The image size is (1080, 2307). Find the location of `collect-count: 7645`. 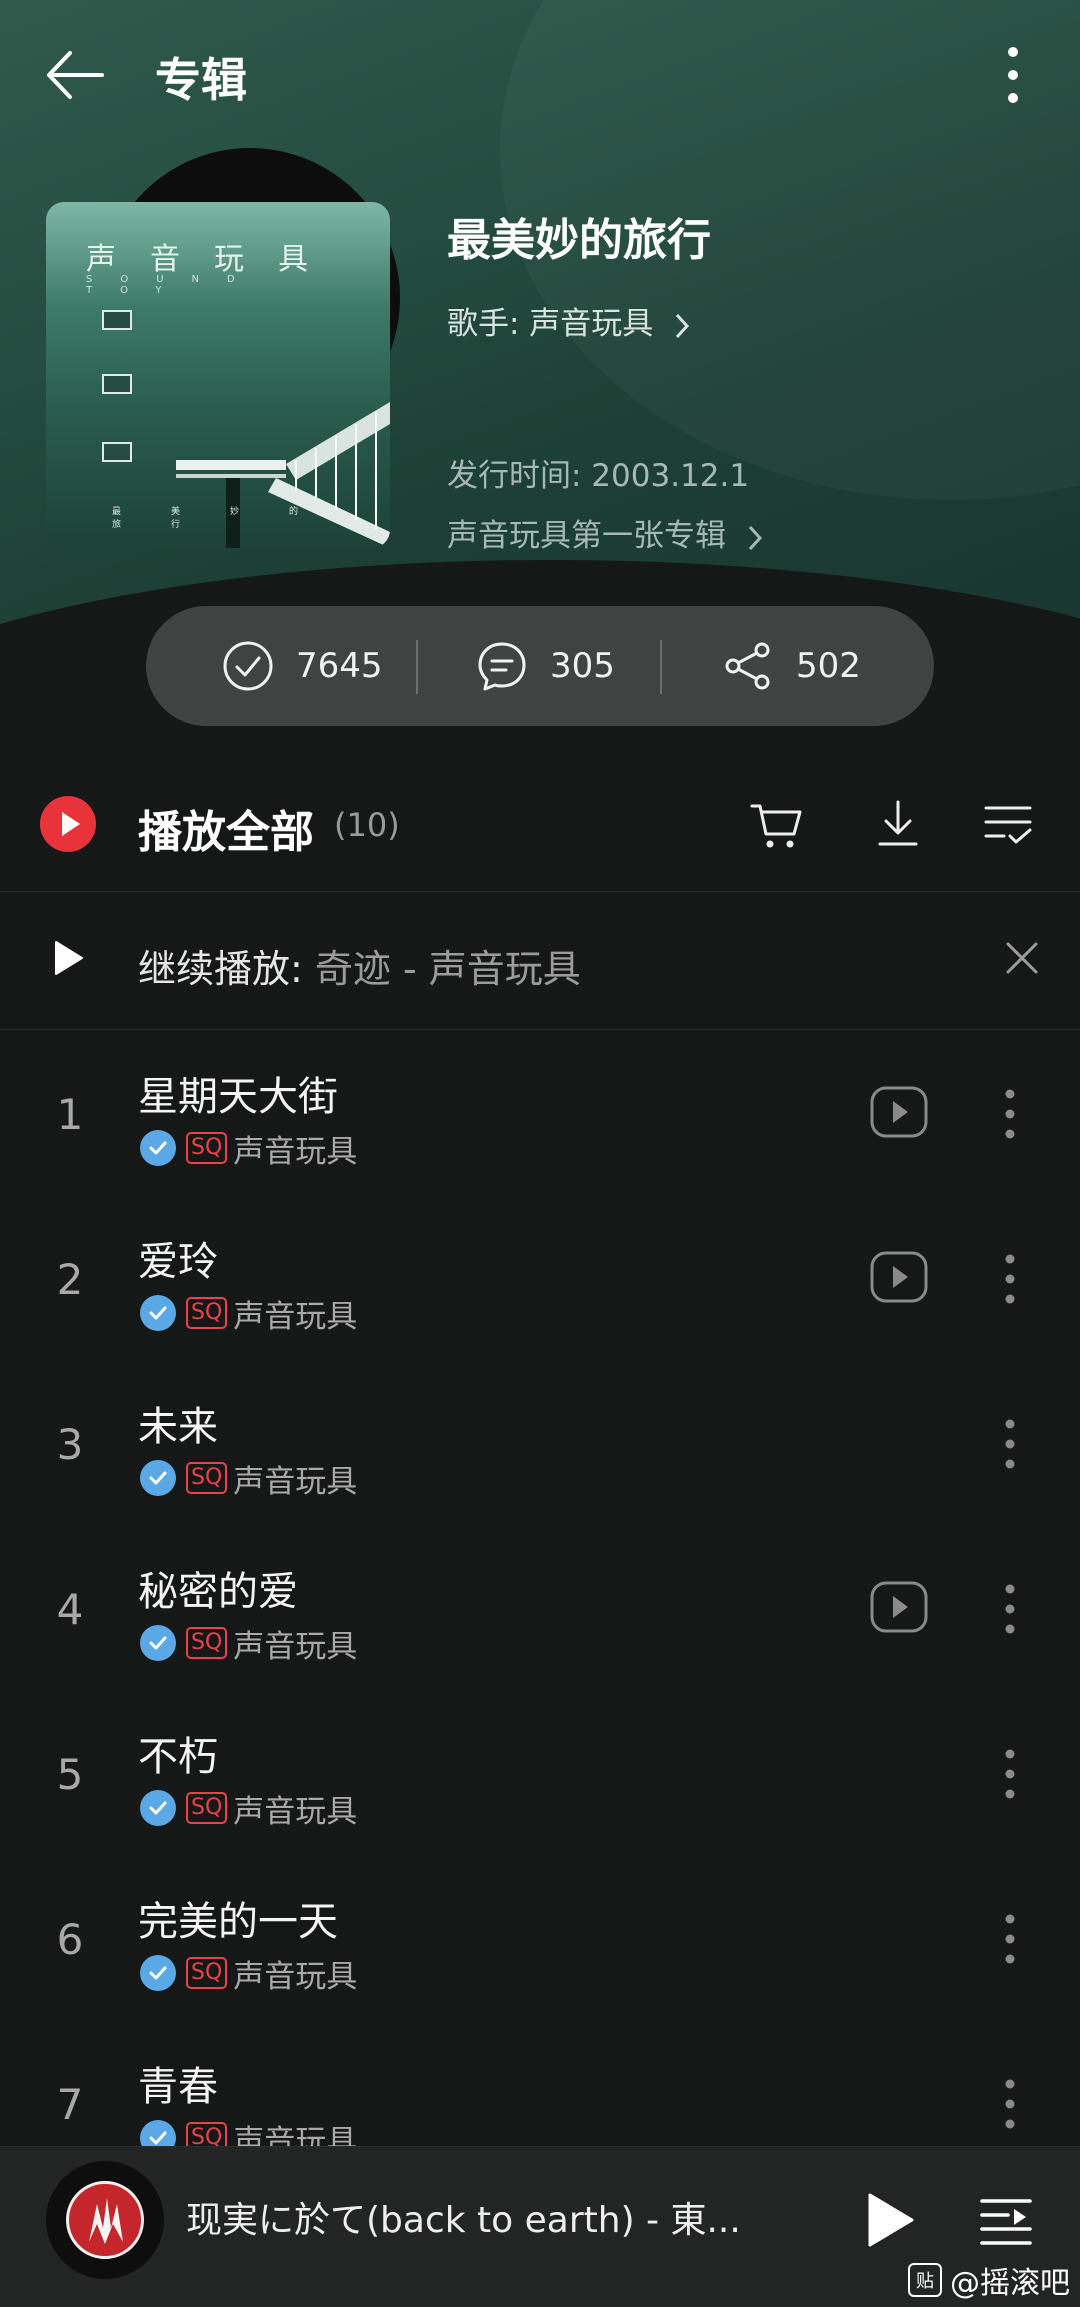

collect-count: 7645 is located at coordinates (339, 666).